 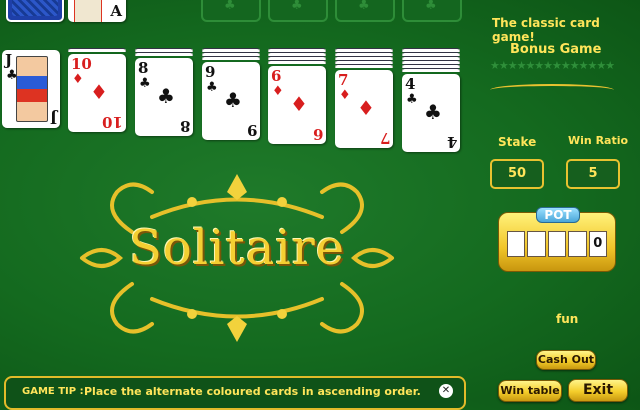 What do you see at coordinates (143, 68) in the screenshot?
I see `card-rank: 8` at bounding box center [143, 68].